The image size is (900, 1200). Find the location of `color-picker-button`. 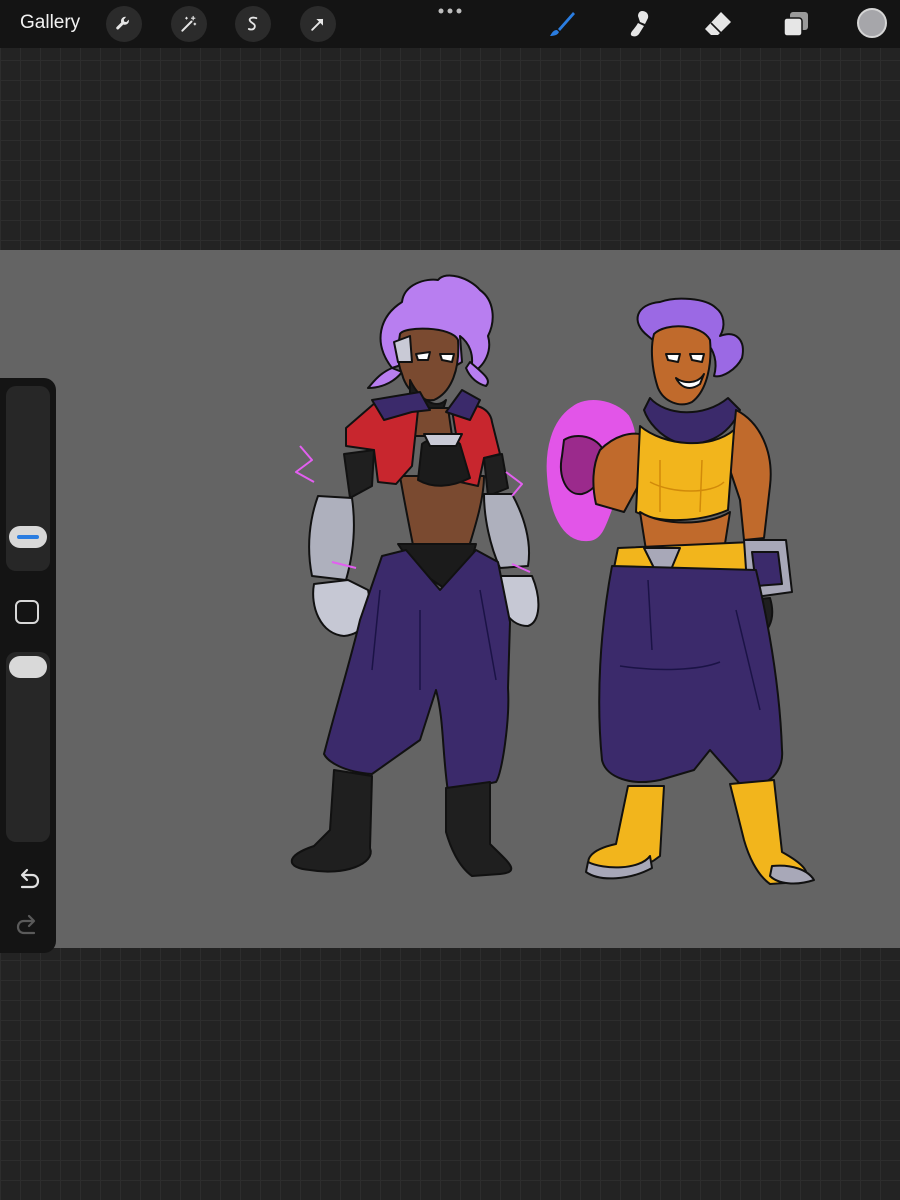

color-picker-button is located at coordinates (872, 23).